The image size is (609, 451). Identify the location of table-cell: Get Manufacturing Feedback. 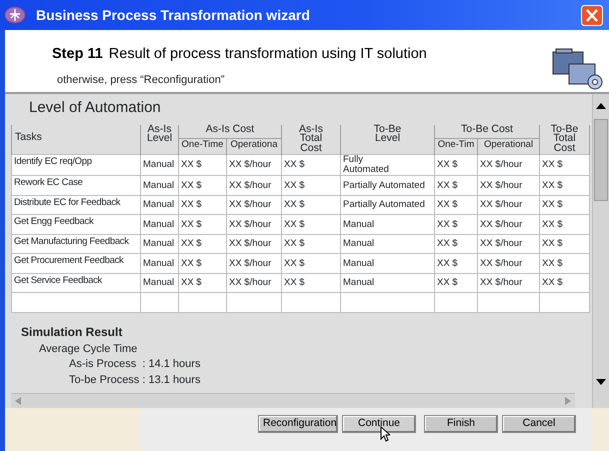
(76, 244).